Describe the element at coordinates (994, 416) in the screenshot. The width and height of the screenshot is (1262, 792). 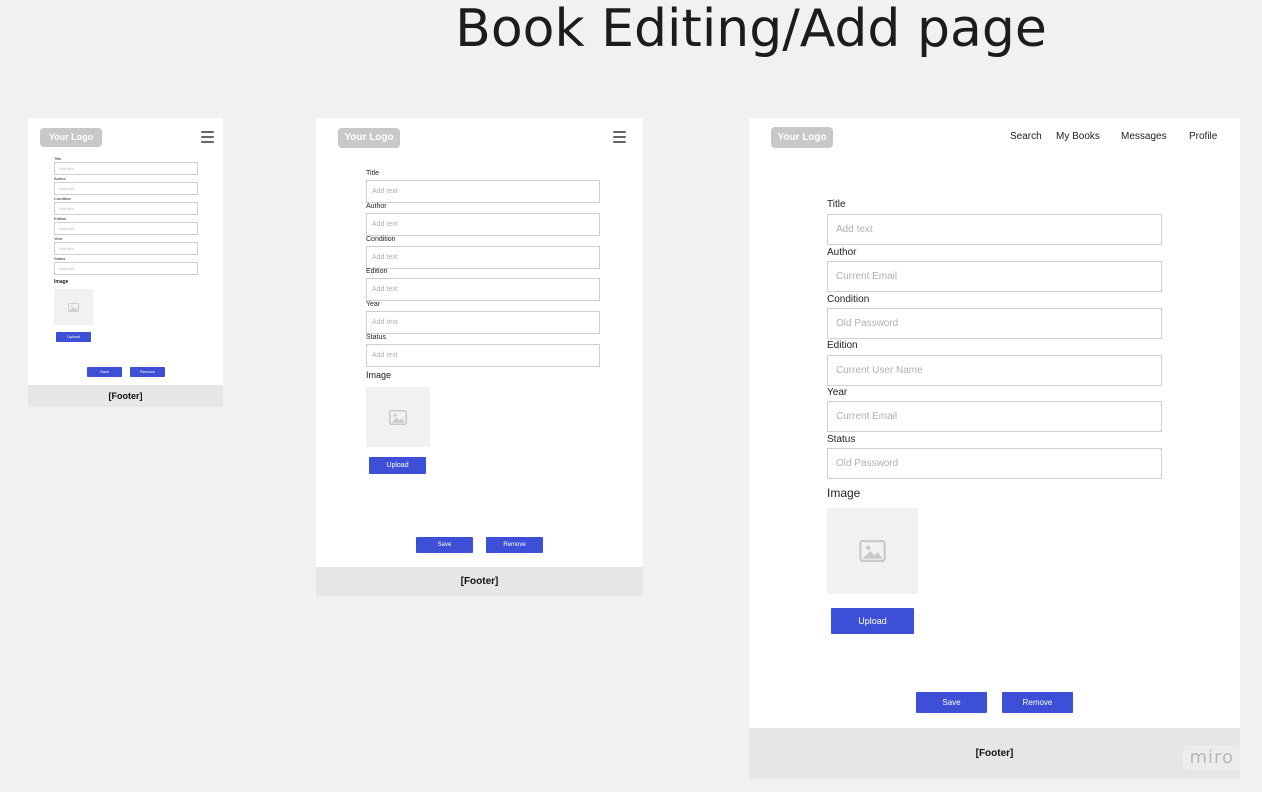
I see `year-input: Current Email` at that location.